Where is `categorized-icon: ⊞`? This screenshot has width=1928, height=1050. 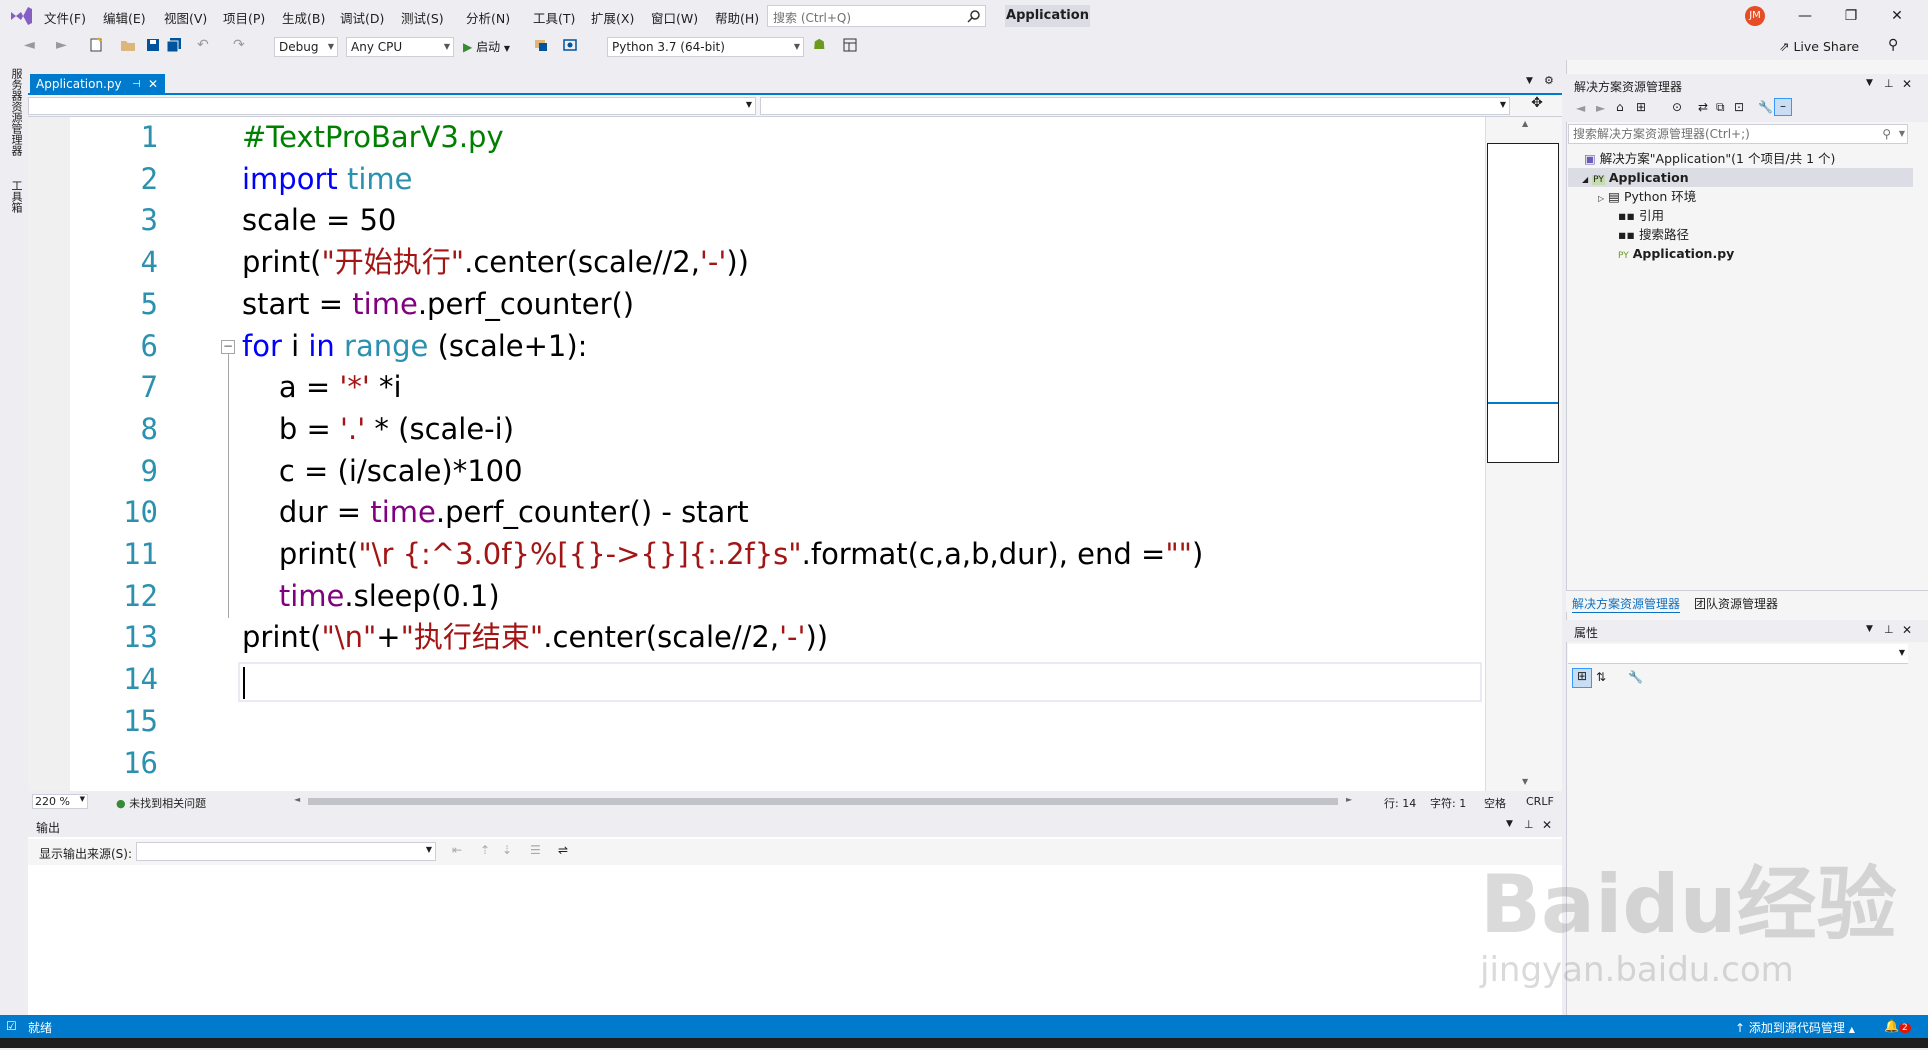 categorized-icon: ⊞ is located at coordinates (1582, 678).